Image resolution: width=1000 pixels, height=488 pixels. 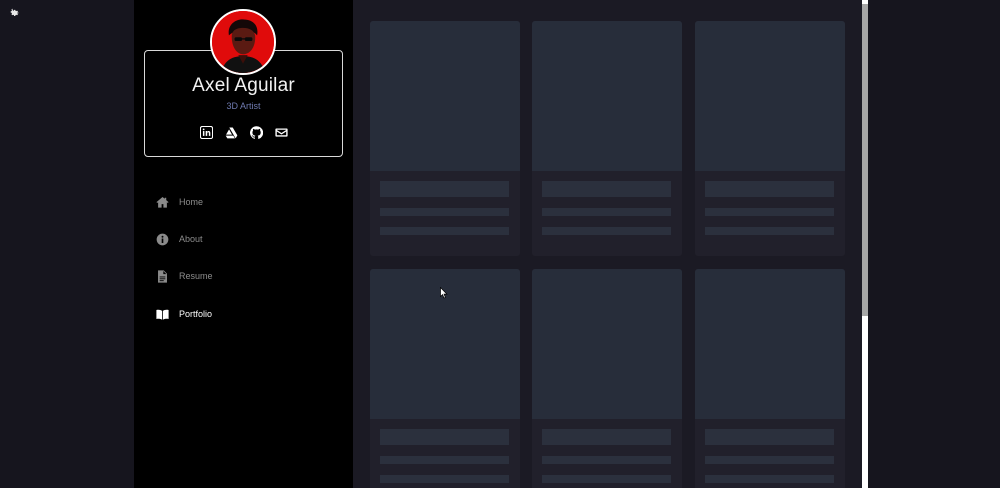 I want to click on nav-label-about: About, so click(x=191, y=239).